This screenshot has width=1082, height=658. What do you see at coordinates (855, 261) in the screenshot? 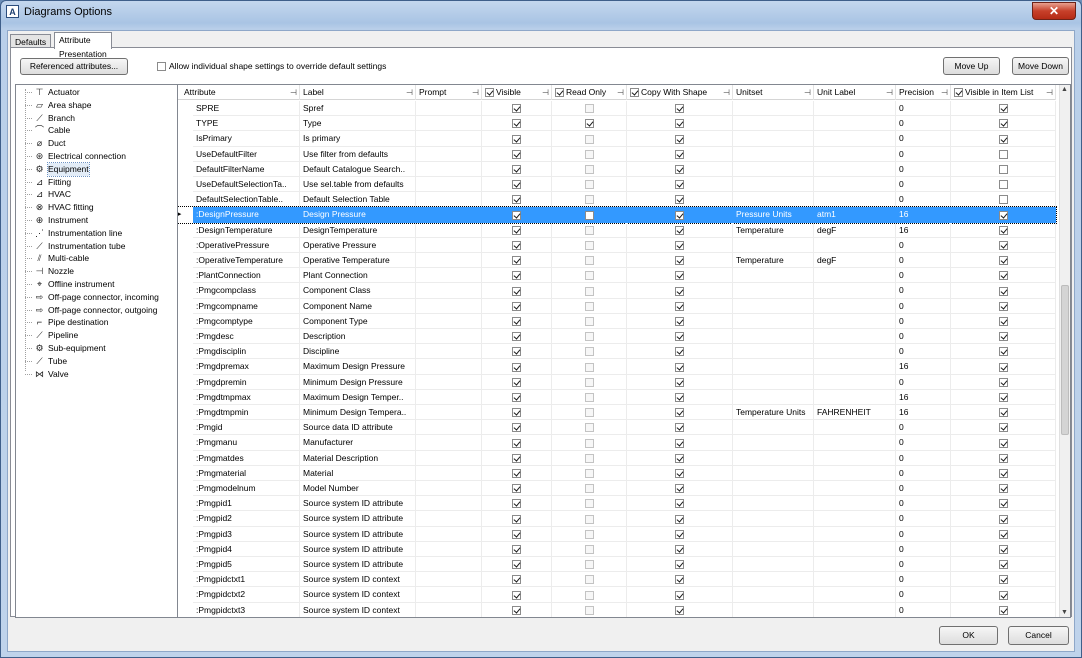
I see `unit-label-cell: degF` at bounding box center [855, 261].